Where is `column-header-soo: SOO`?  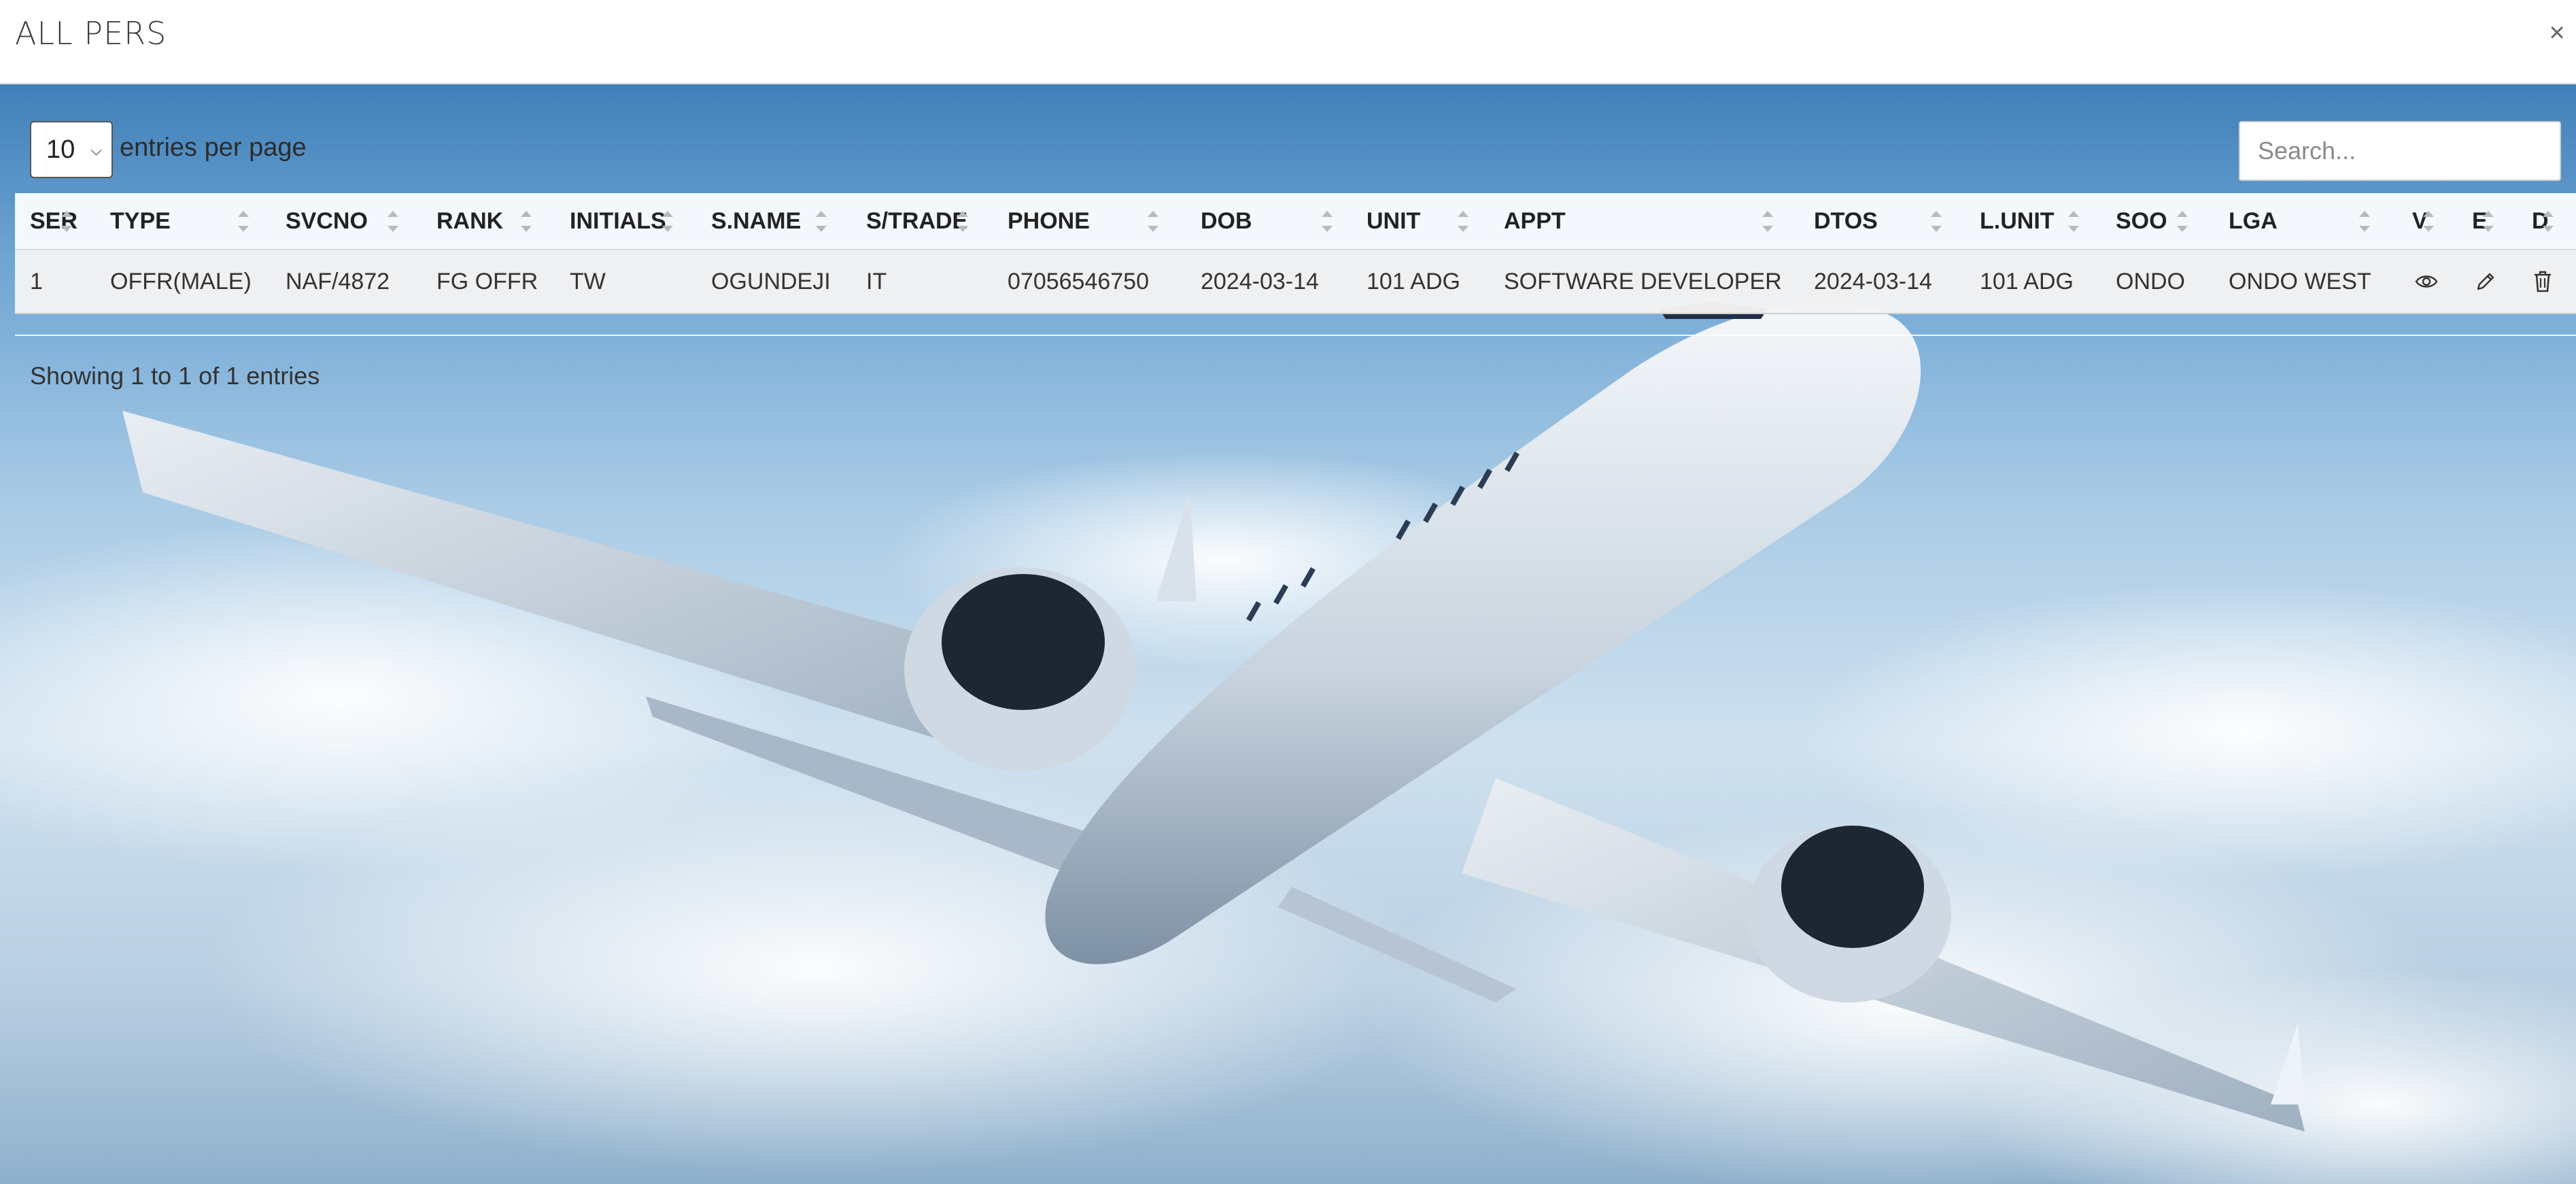
column-header-soo: SOO is located at coordinates (2141, 221).